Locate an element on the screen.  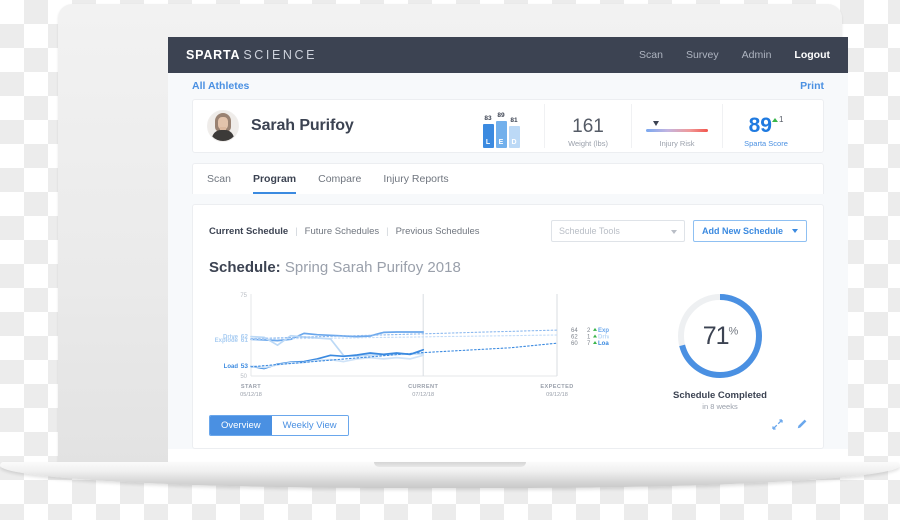
donut-subcaption: in 8 weeks is located at coordinates (720, 406).